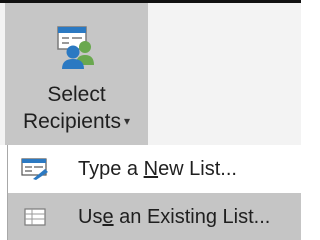 The width and height of the screenshot is (320, 240). Describe the element at coordinates (72, 121) in the screenshot. I see `select-recipients-label-line2-text: Recipients` at that location.